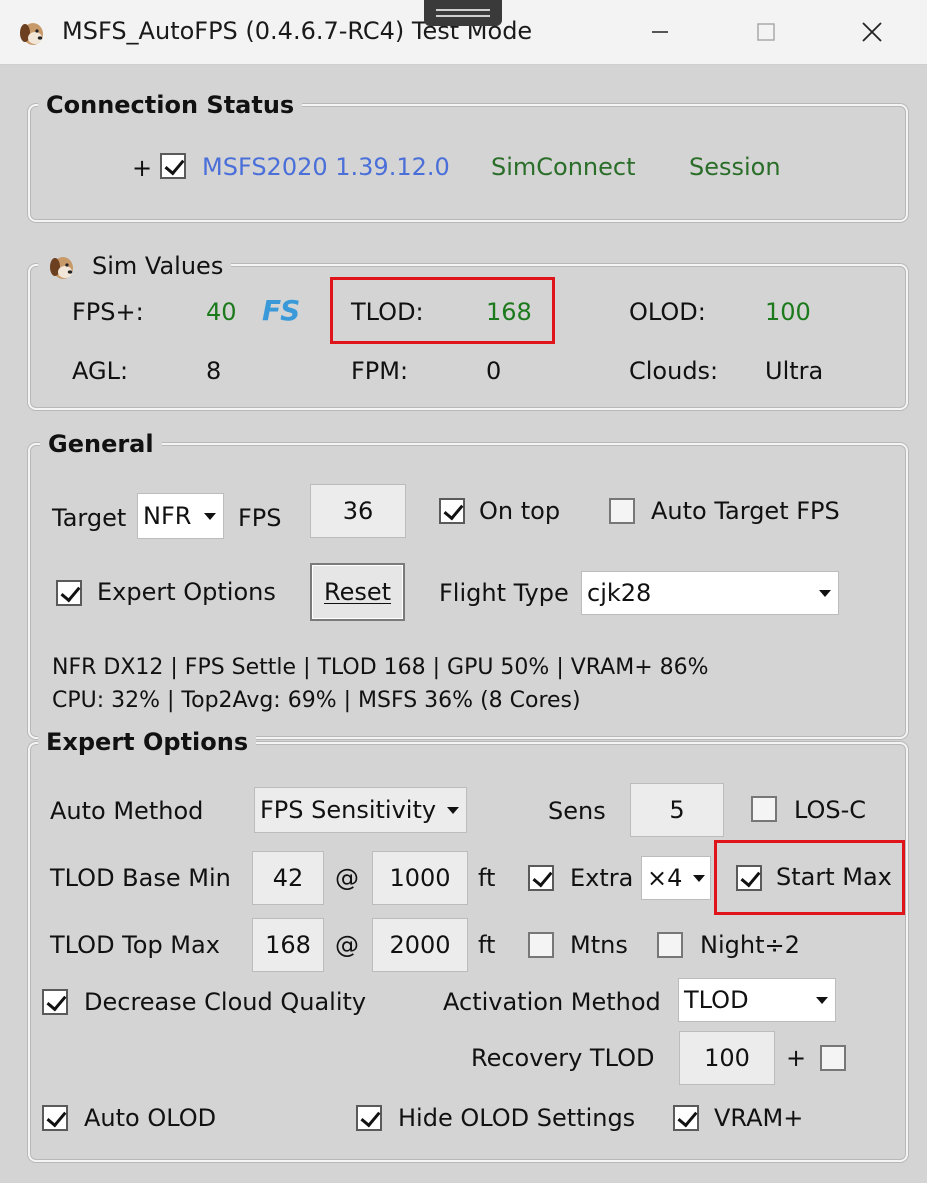 This screenshot has height=1183, width=927. I want to click on vram-checkbox, so click(686, 1118).